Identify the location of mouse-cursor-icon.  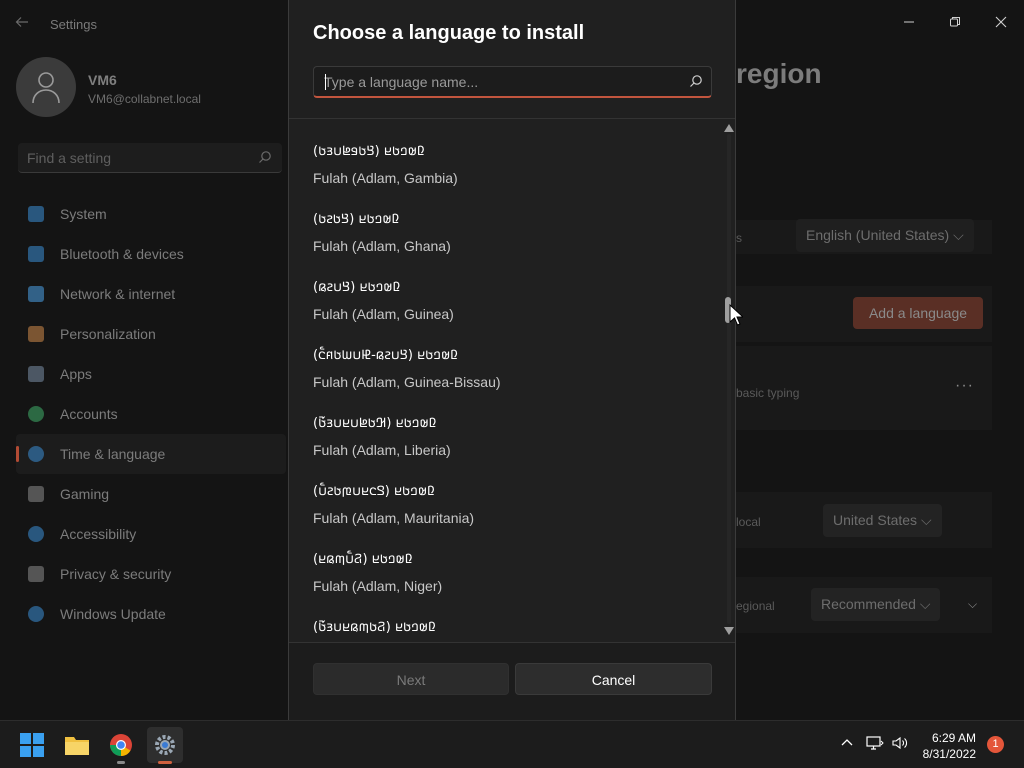
(736, 315).